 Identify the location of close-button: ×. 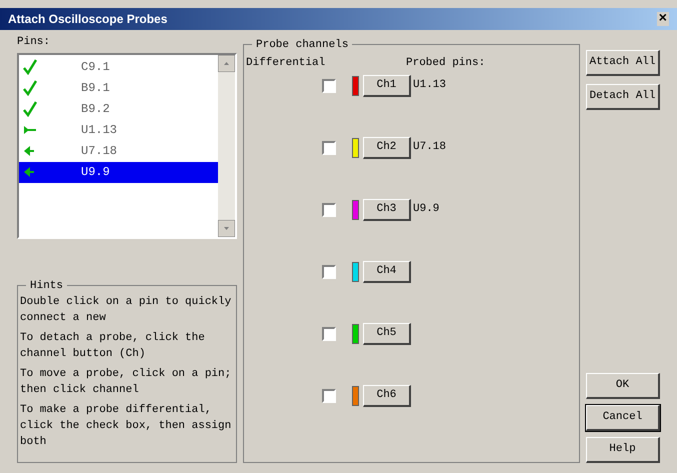
(662, 19).